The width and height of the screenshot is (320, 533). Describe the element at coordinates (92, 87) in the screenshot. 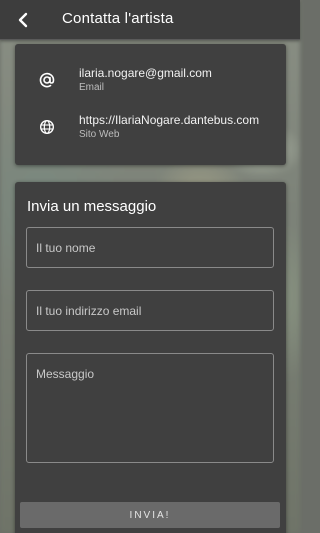

I see `email-label: Email` at that location.